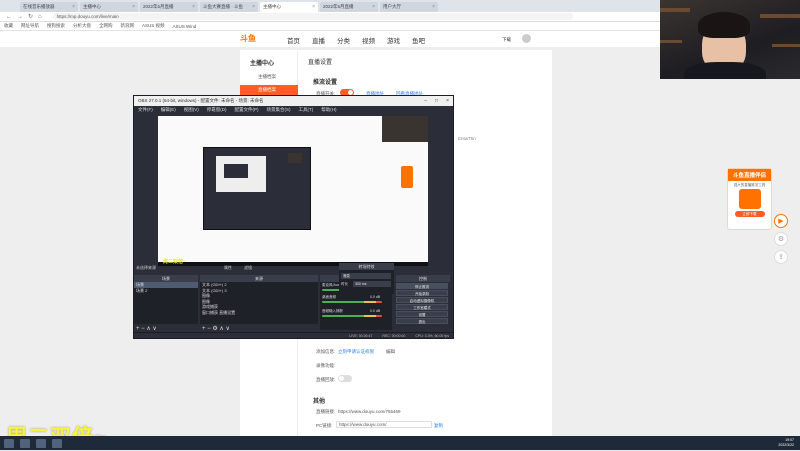  I want to click on browser-tab-active: 主播中心 ×, so click(289, 7).